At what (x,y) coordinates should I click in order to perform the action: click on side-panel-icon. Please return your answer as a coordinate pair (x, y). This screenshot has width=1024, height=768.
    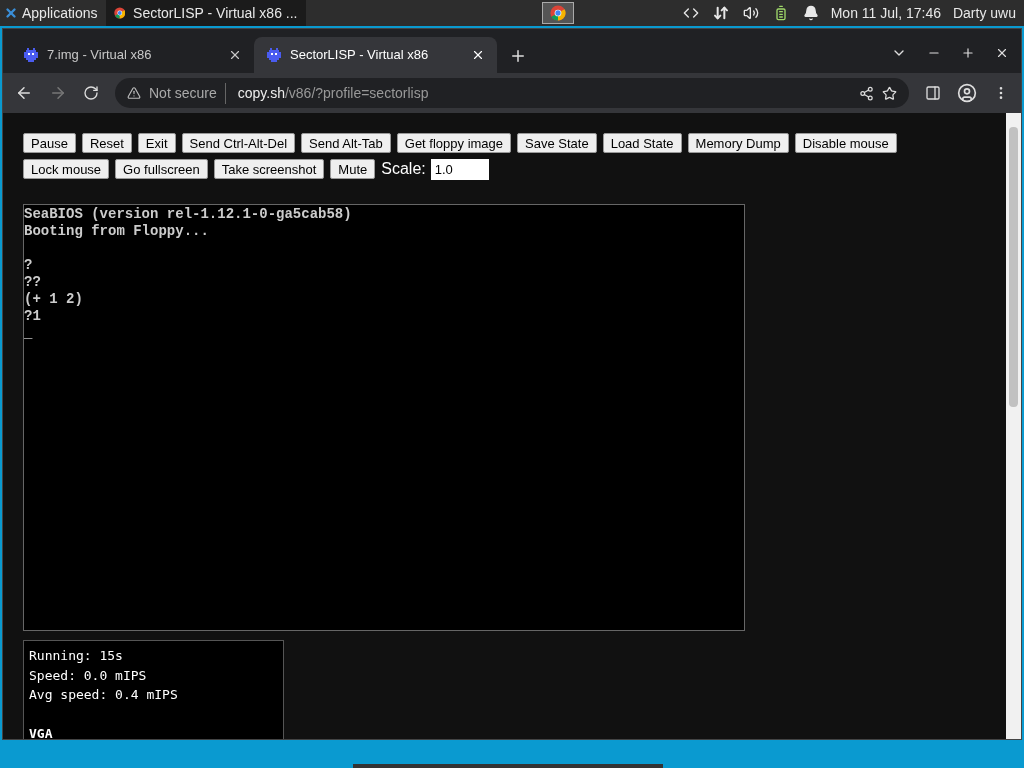
    Looking at the image, I should click on (933, 93).